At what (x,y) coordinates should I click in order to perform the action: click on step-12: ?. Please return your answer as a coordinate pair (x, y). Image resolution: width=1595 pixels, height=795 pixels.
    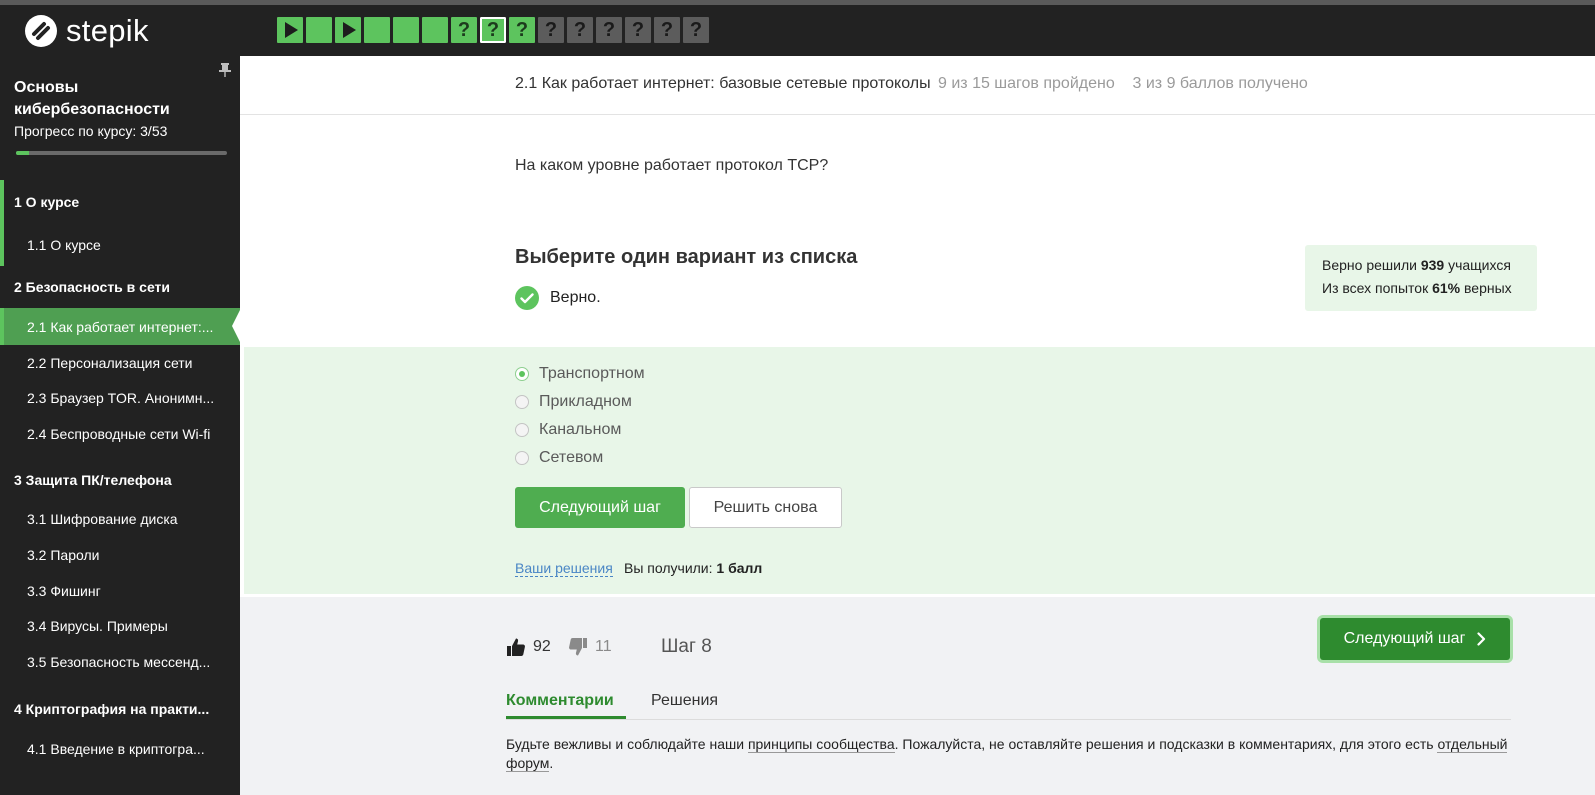
    Looking at the image, I should click on (609, 30).